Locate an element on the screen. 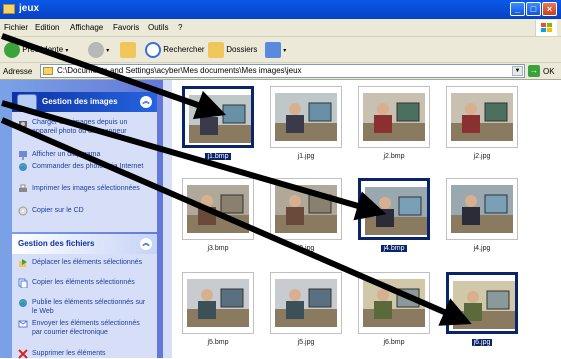 The image size is (561, 359). search-button: Rechercher is located at coordinates (175, 50).